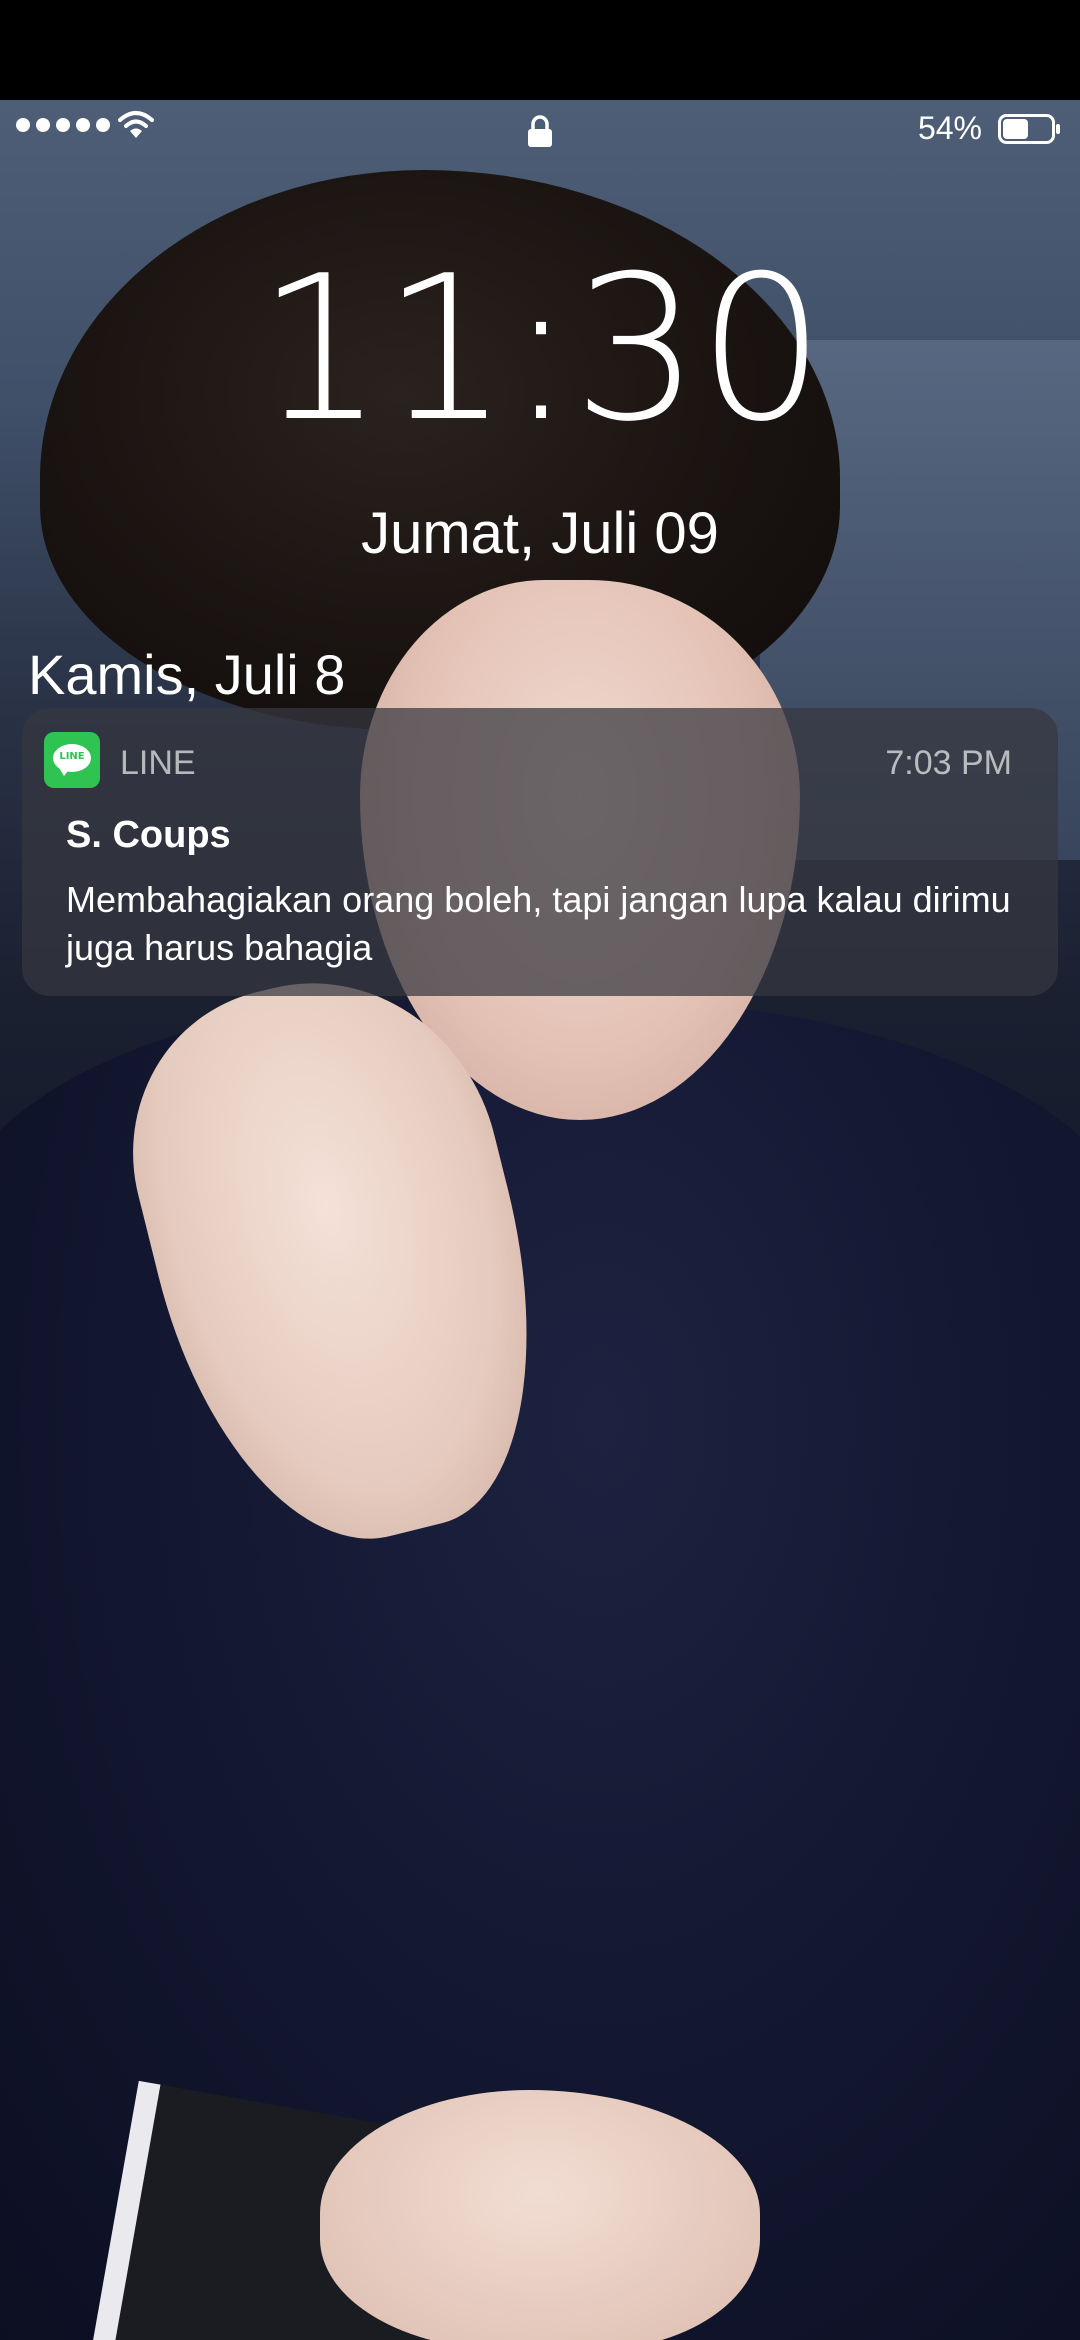 The image size is (1080, 2340). What do you see at coordinates (949, 128) in the screenshot?
I see `battery-percent: 54%` at bounding box center [949, 128].